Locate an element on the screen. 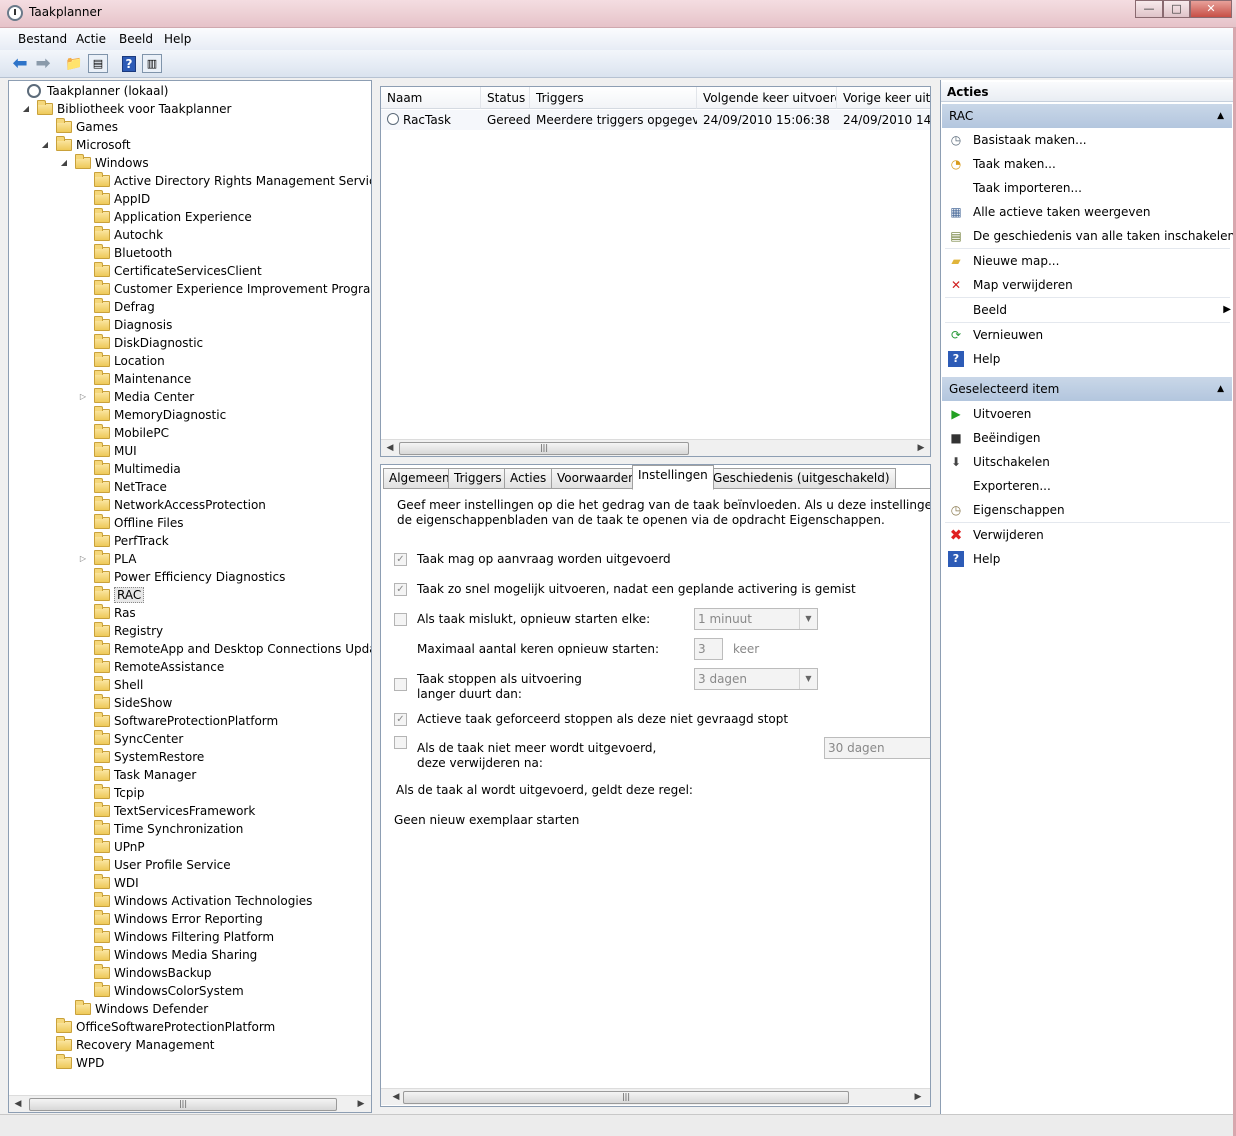 This screenshot has height=1136, width=1236. tree-horizontal-scrollbar: ◀ ||| ▶ is located at coordinates (190, 1103).